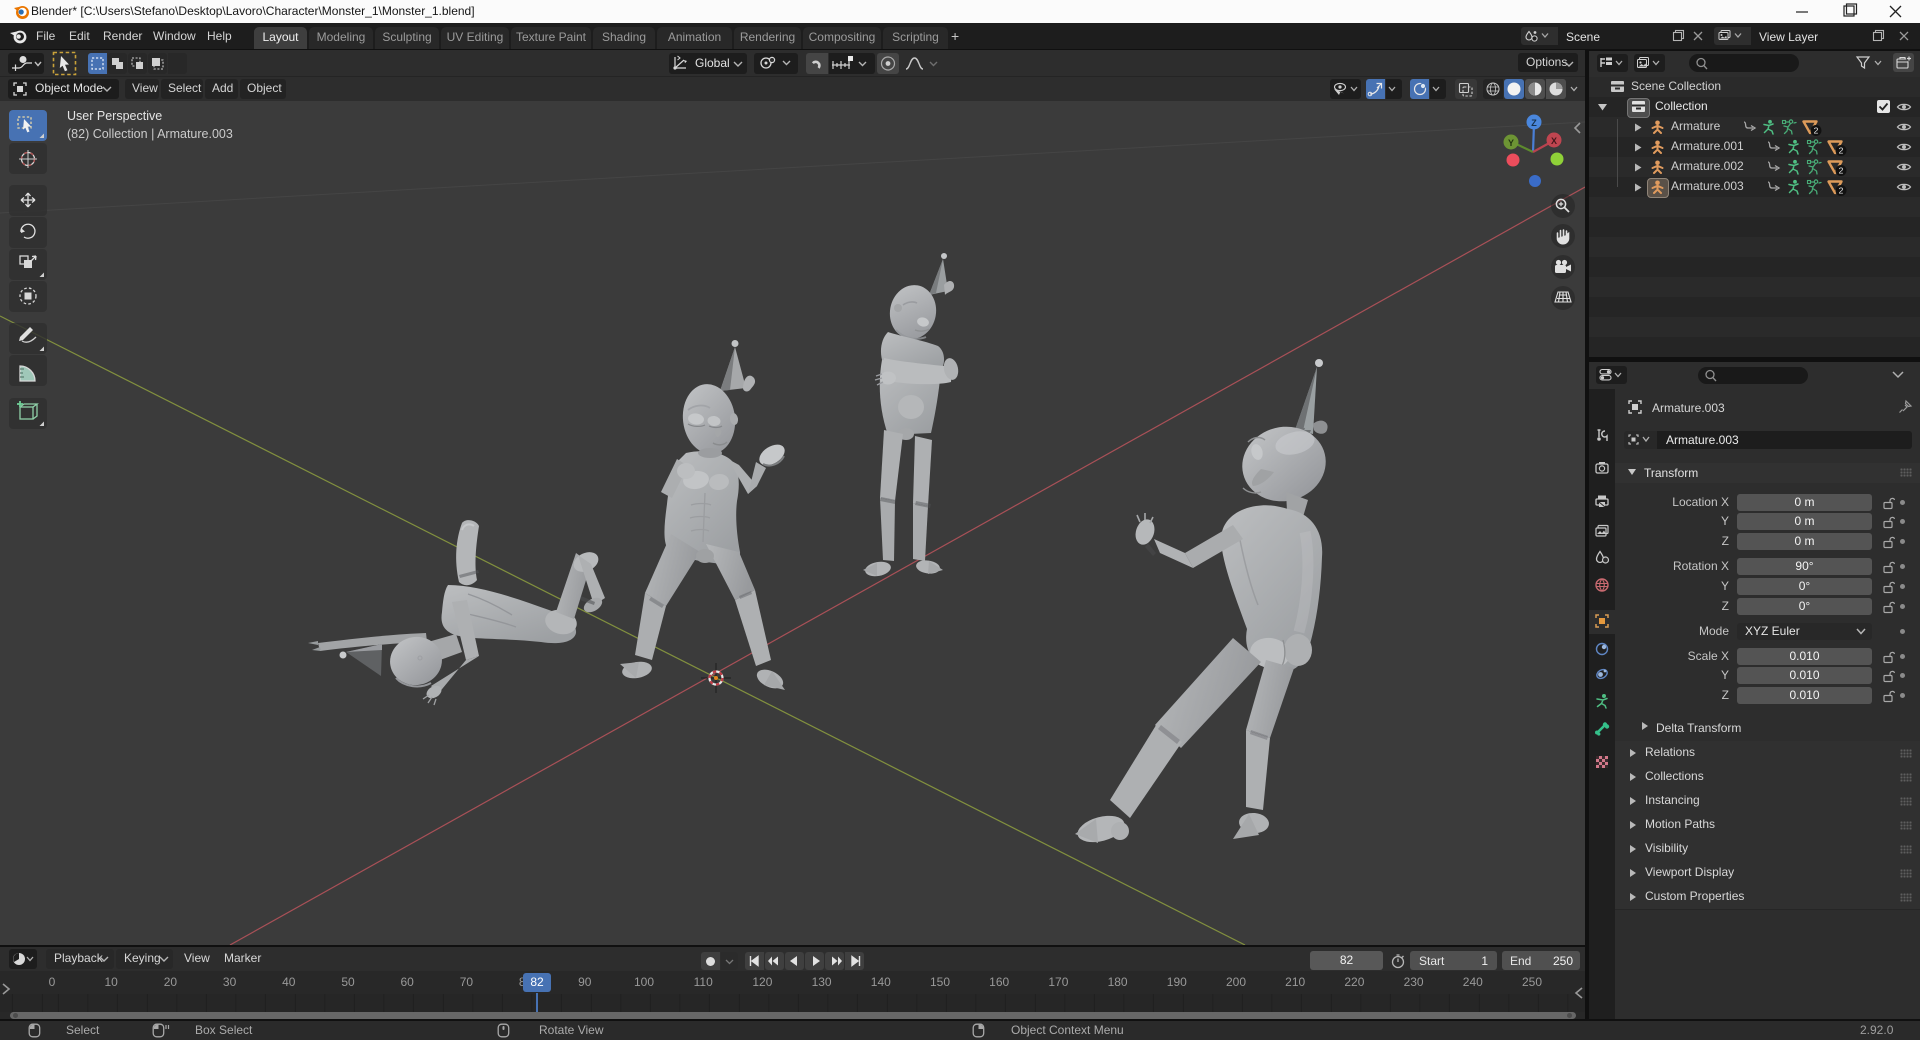  I want to click on svg-text: Y, so click(1511, 143).